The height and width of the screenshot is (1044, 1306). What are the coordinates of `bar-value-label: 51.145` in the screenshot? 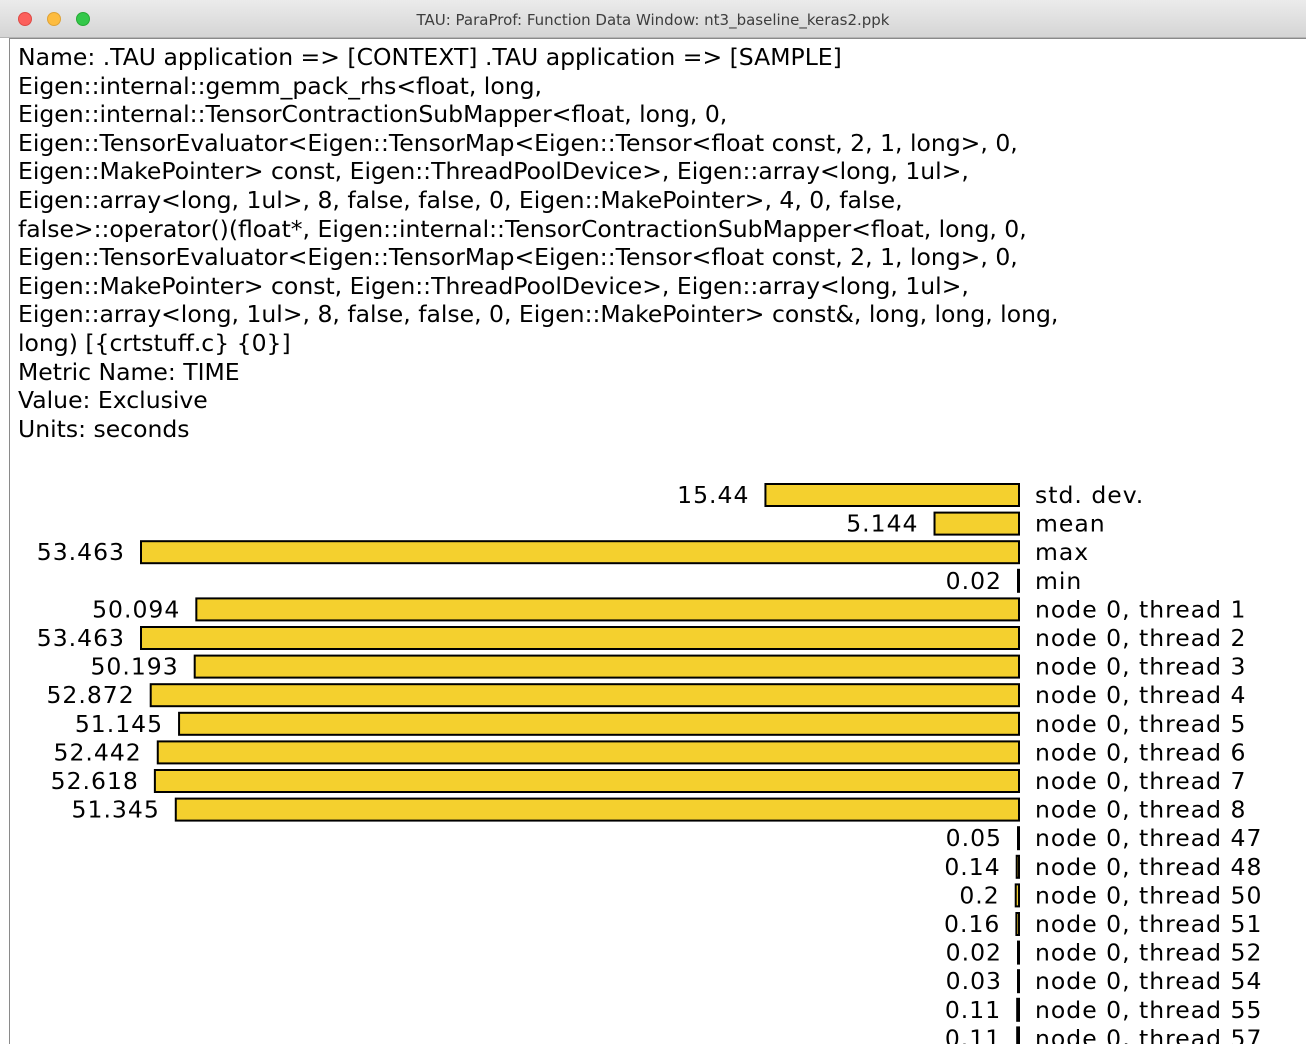 It's located at (119, 724).